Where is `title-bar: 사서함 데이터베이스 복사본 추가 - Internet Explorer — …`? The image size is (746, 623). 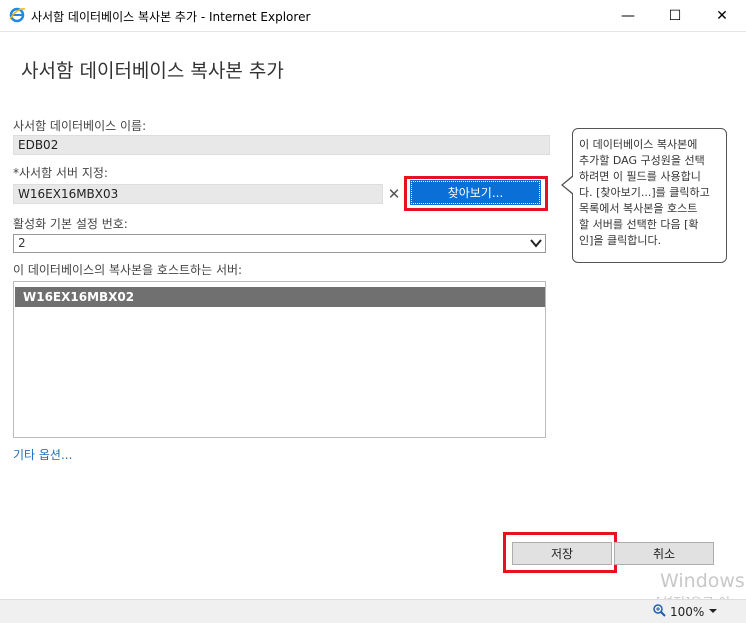
title-bar: 사서함 데이터베이스 복사본 추가 - Internet Explorer — … is located at coordinates (373, 16).